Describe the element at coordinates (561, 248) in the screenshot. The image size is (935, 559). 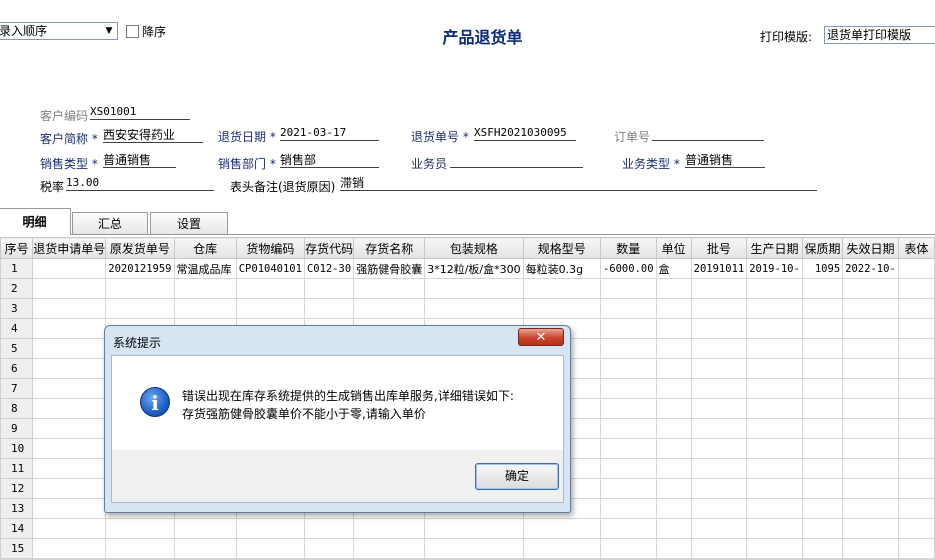
I see `col-header: 规格型号` at that location.